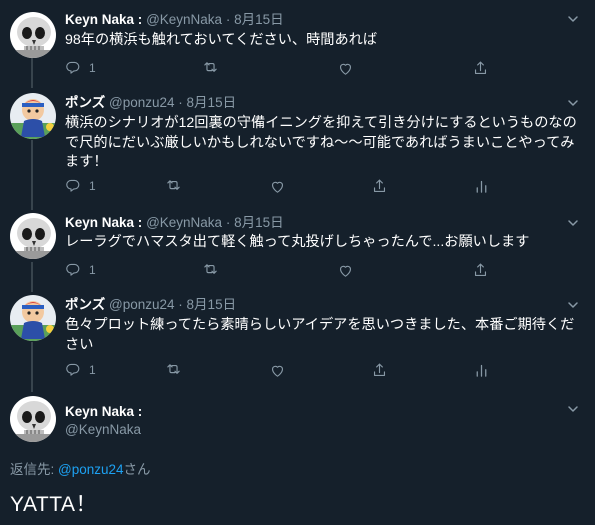 The image size is (595, 525). I want to click on tweet-text: 色々プロット練ってたら素晴らしいアイデアを思いつきました、本番ご期待ください, so click(320, 335).